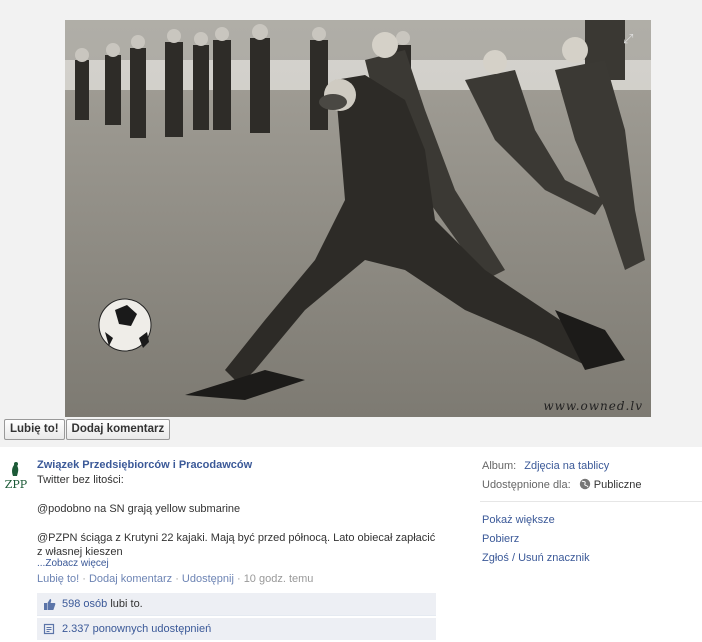 This screenshot has height=642, width=702. Describe the element at coordinates (499, 466) in the screenshot. I see `album-label: Album:` at that location.